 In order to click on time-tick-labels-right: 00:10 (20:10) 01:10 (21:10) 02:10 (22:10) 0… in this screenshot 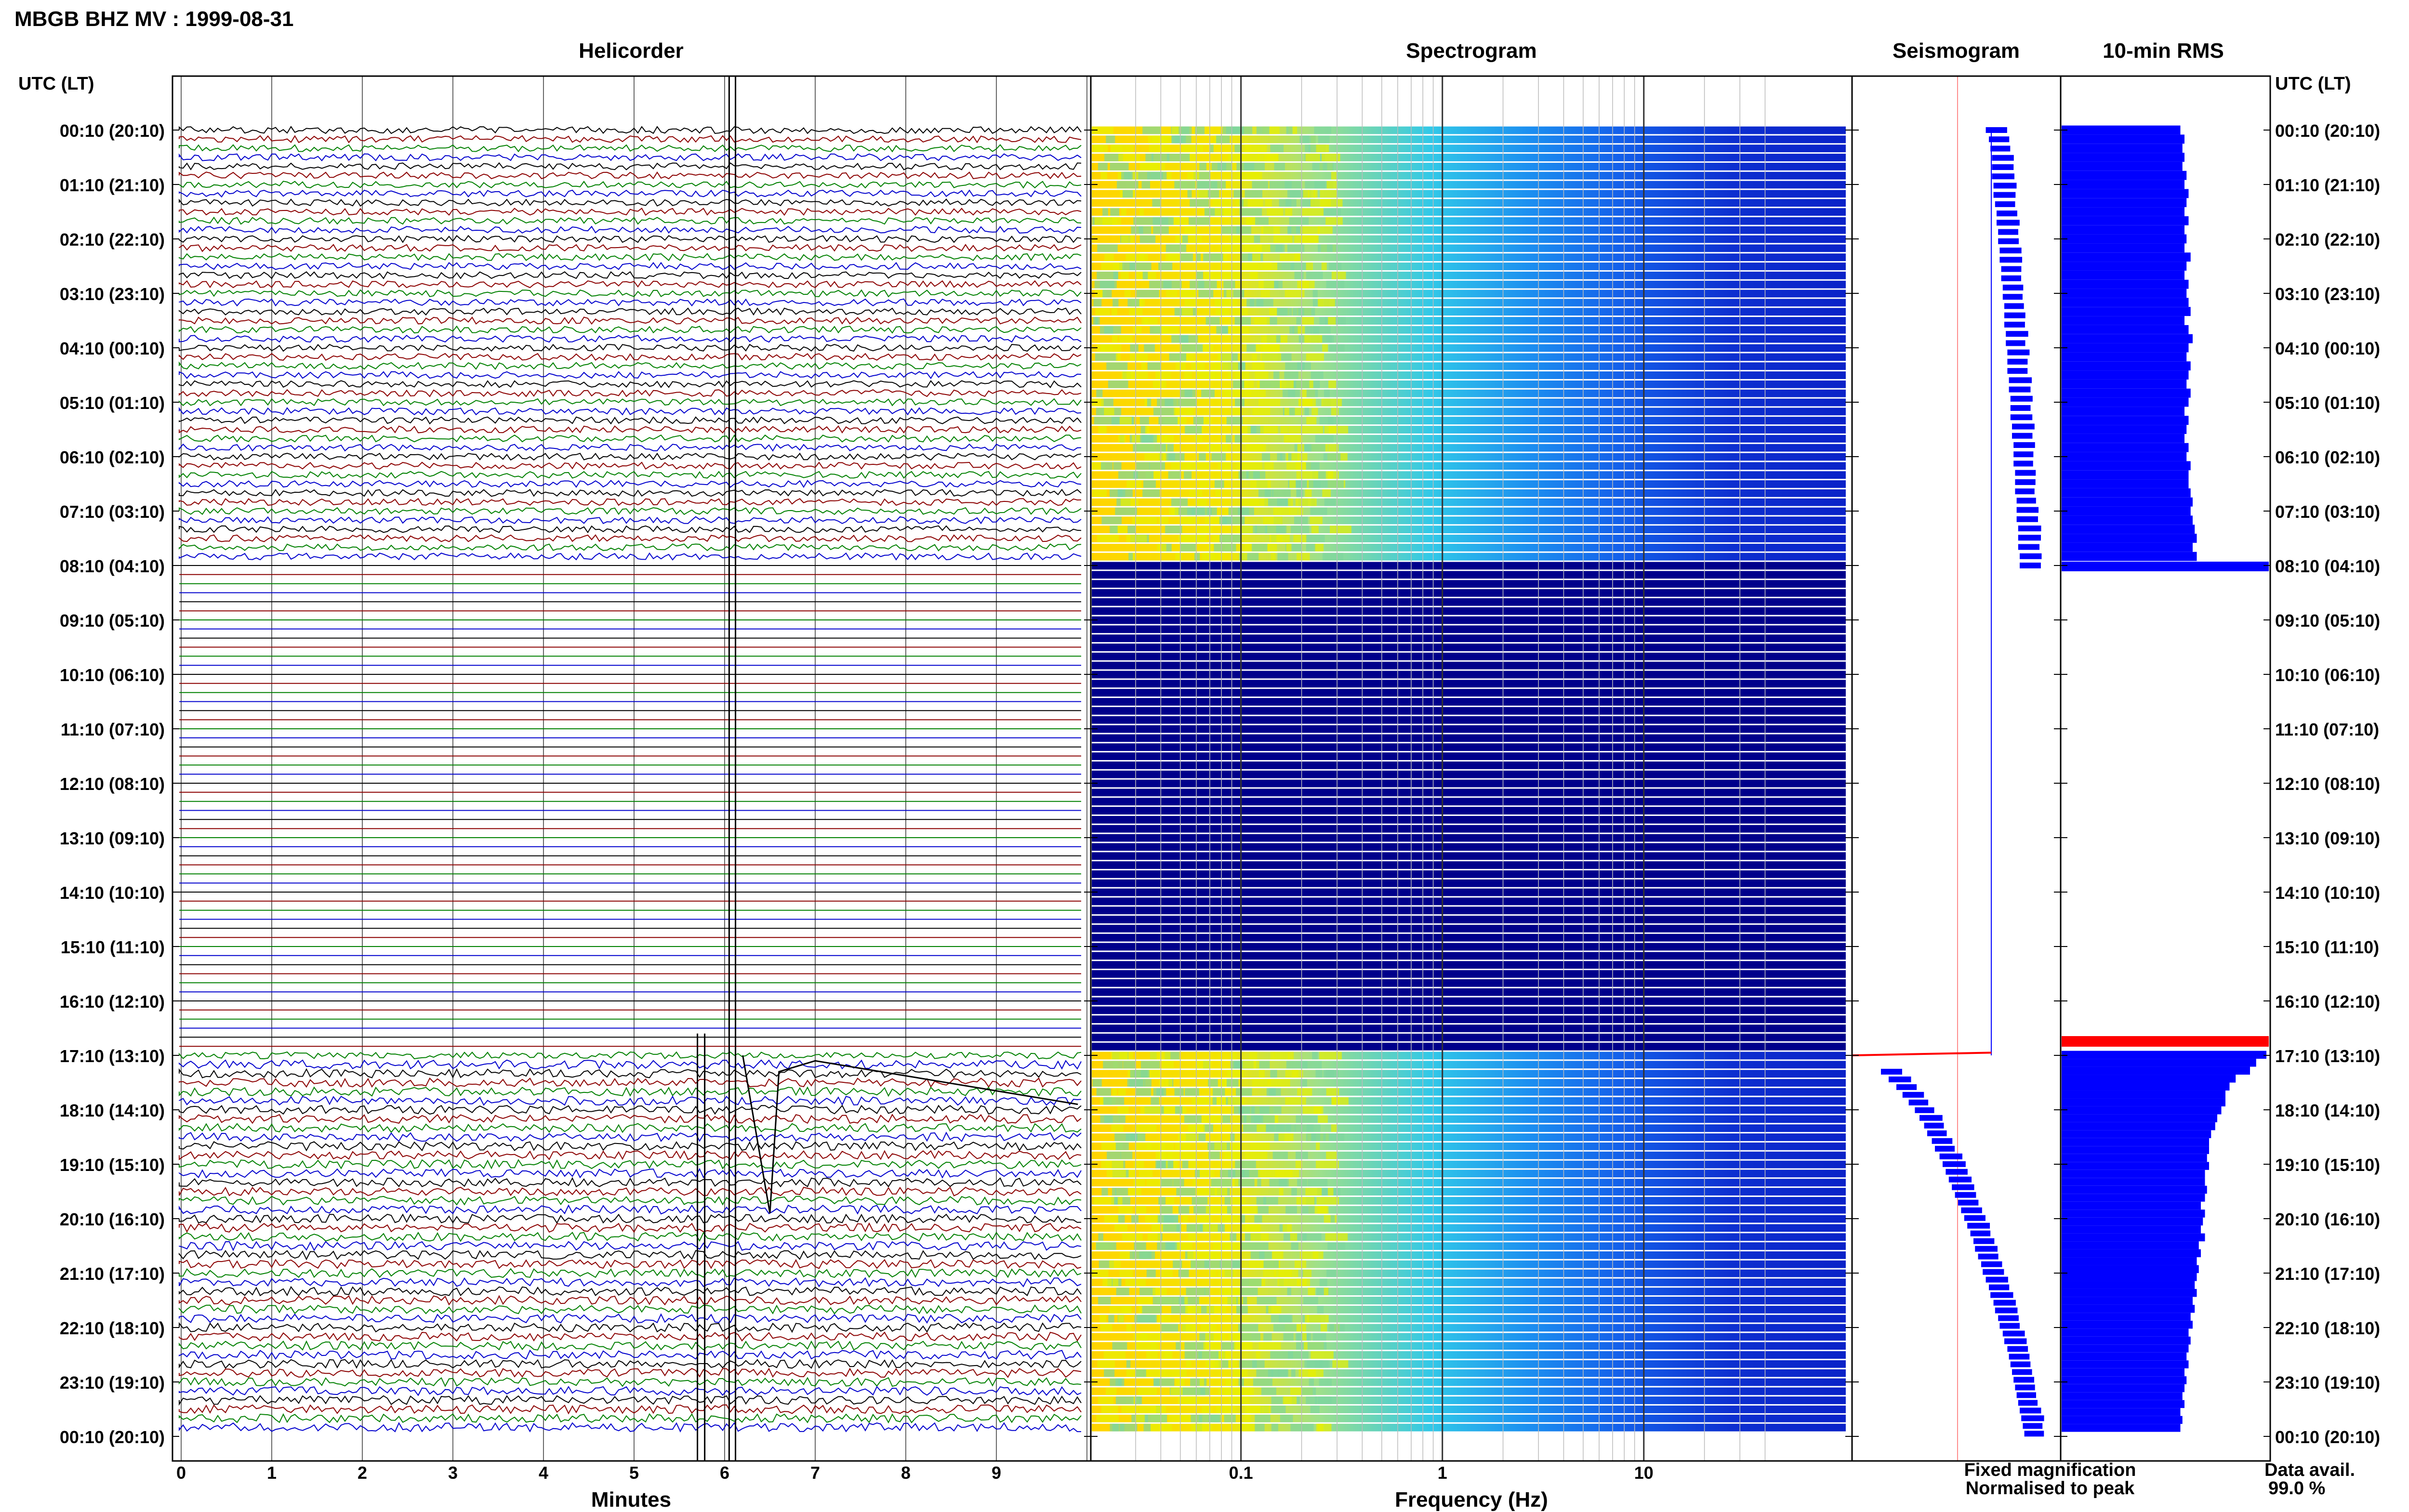, I will do `click(2327, 784)`.